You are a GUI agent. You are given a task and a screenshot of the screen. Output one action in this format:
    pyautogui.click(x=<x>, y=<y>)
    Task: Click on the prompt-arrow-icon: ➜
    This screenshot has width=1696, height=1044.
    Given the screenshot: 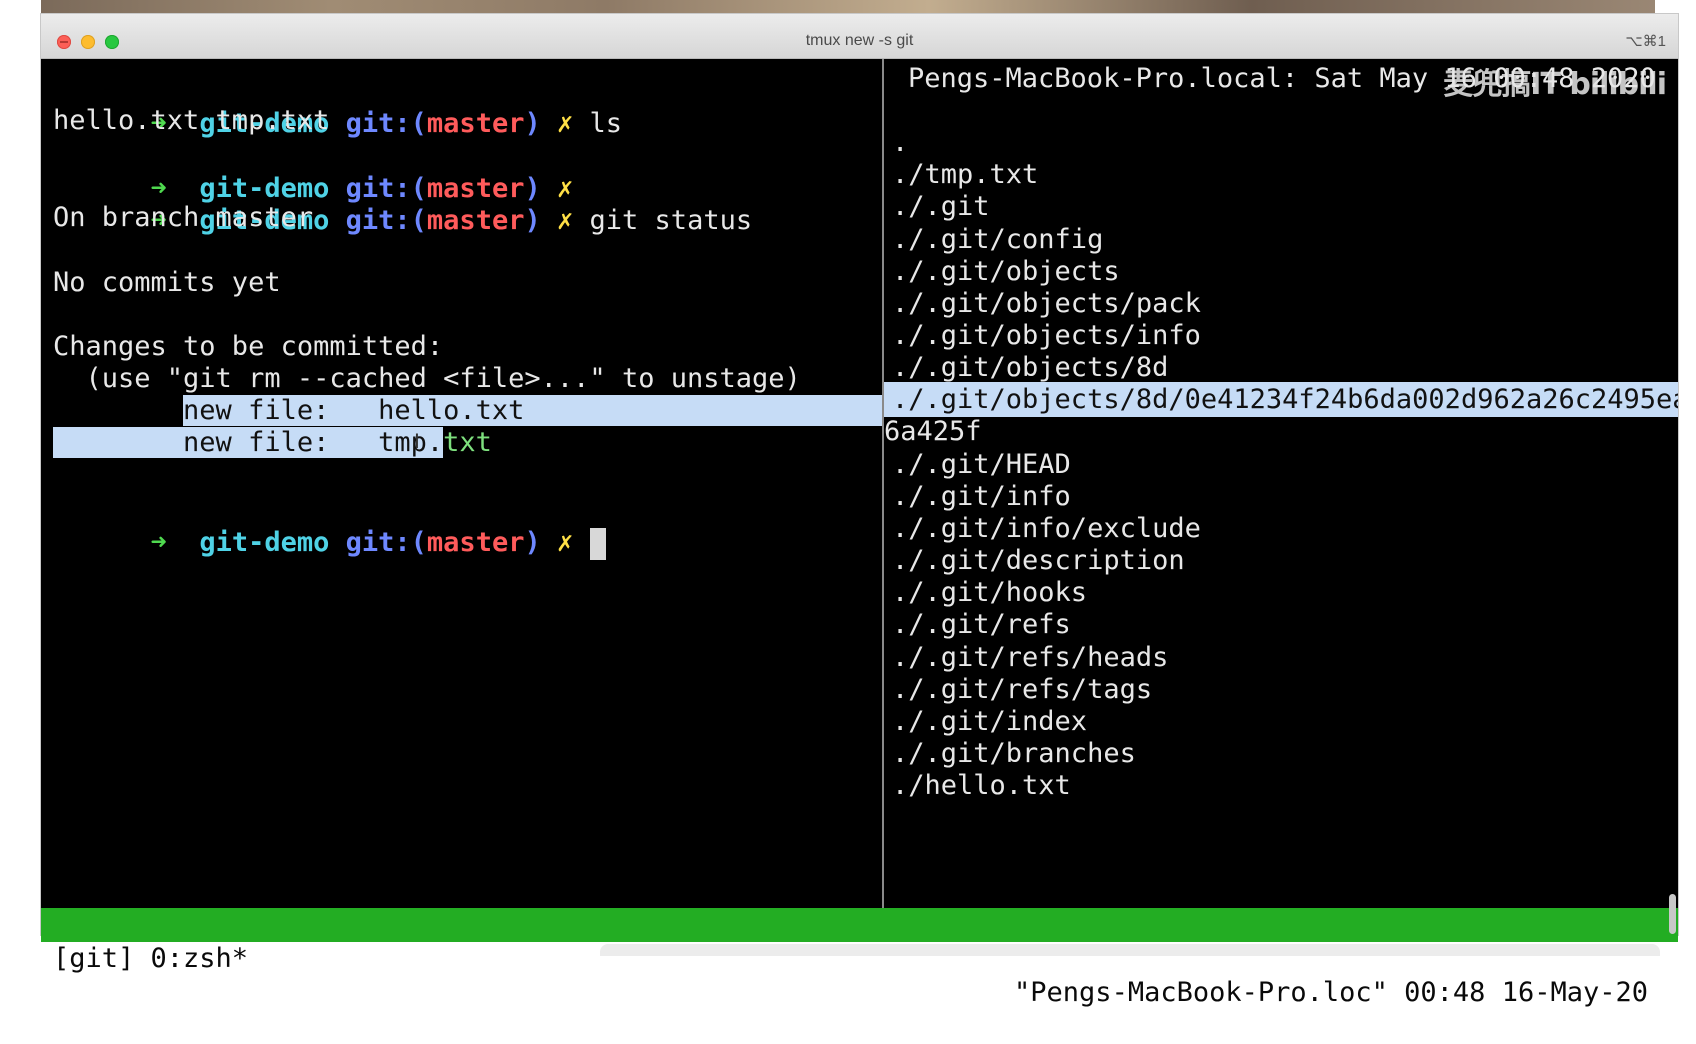 What is the action you would take?
    pyautogui.click(x=158, y=542)
    